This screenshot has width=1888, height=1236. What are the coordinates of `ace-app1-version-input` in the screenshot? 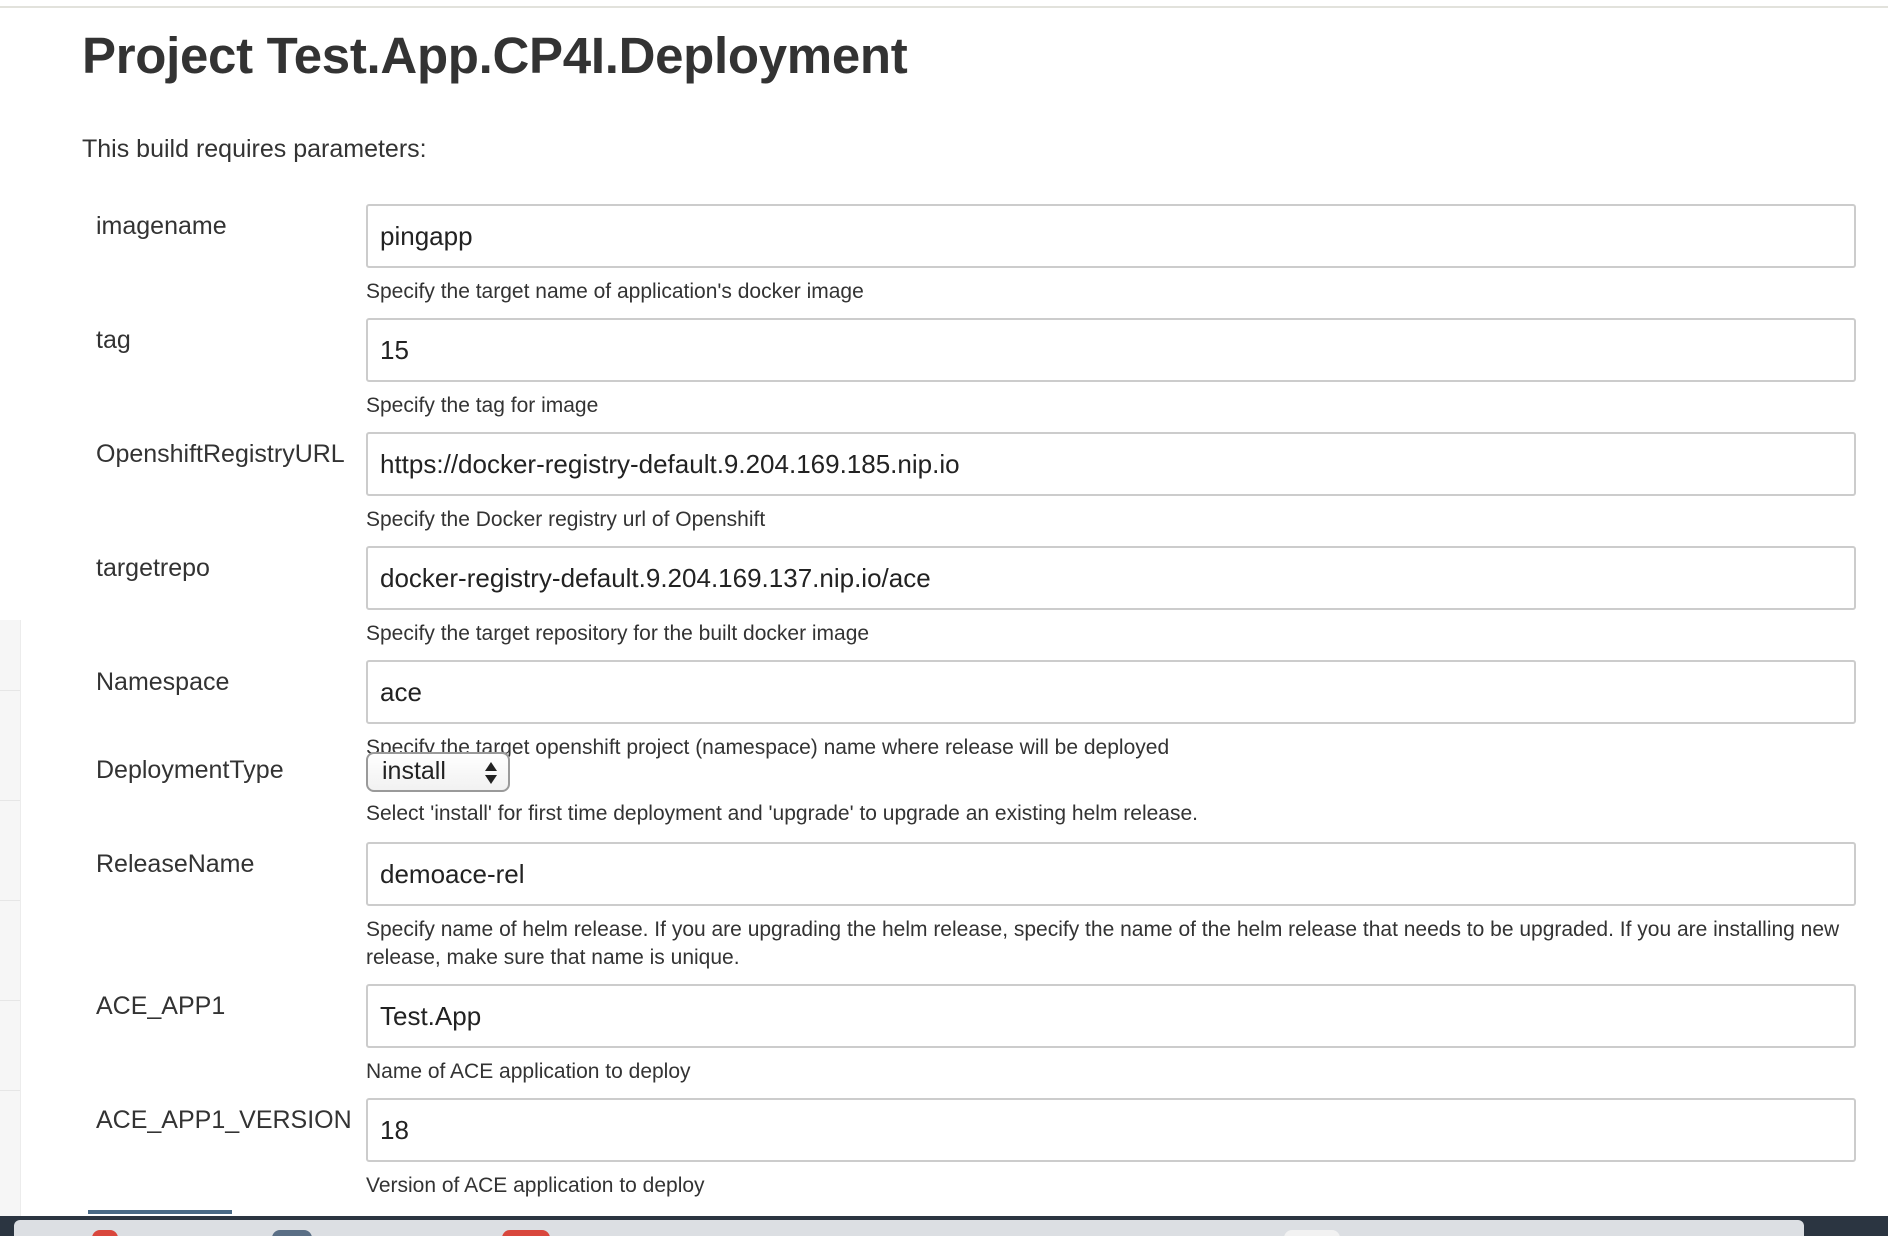 It's located at (1111, 1130).